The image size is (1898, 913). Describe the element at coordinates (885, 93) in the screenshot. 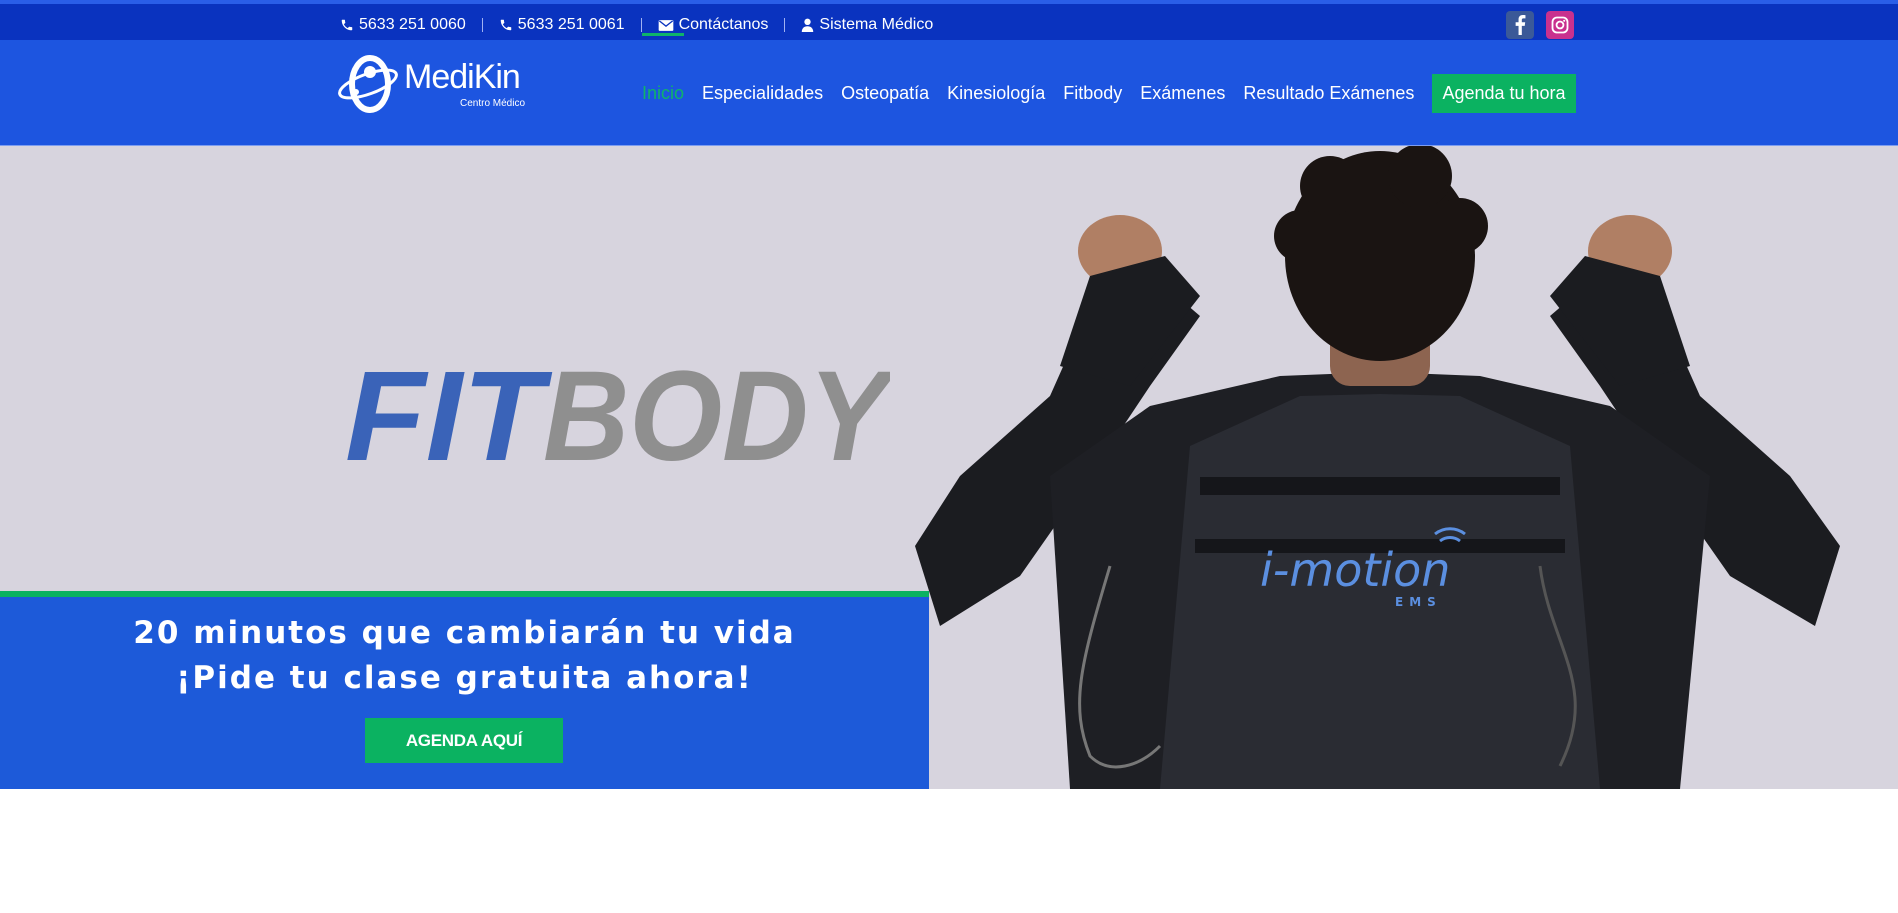

I see `nav-item-osteopatia: Osteopatía` at that location.